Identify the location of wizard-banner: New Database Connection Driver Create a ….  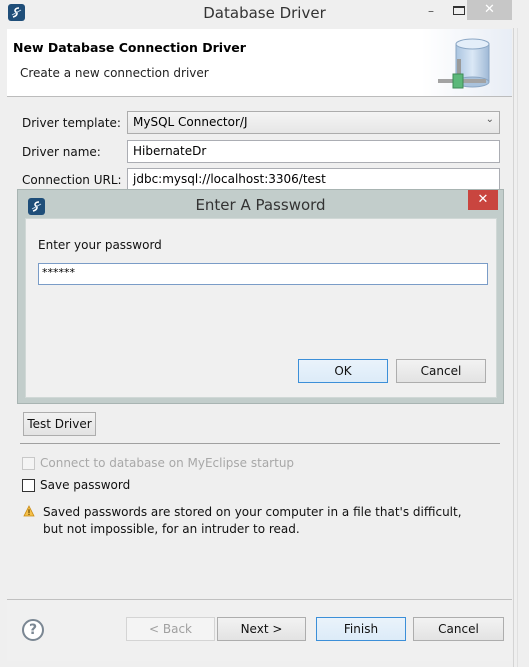
(259, 63).